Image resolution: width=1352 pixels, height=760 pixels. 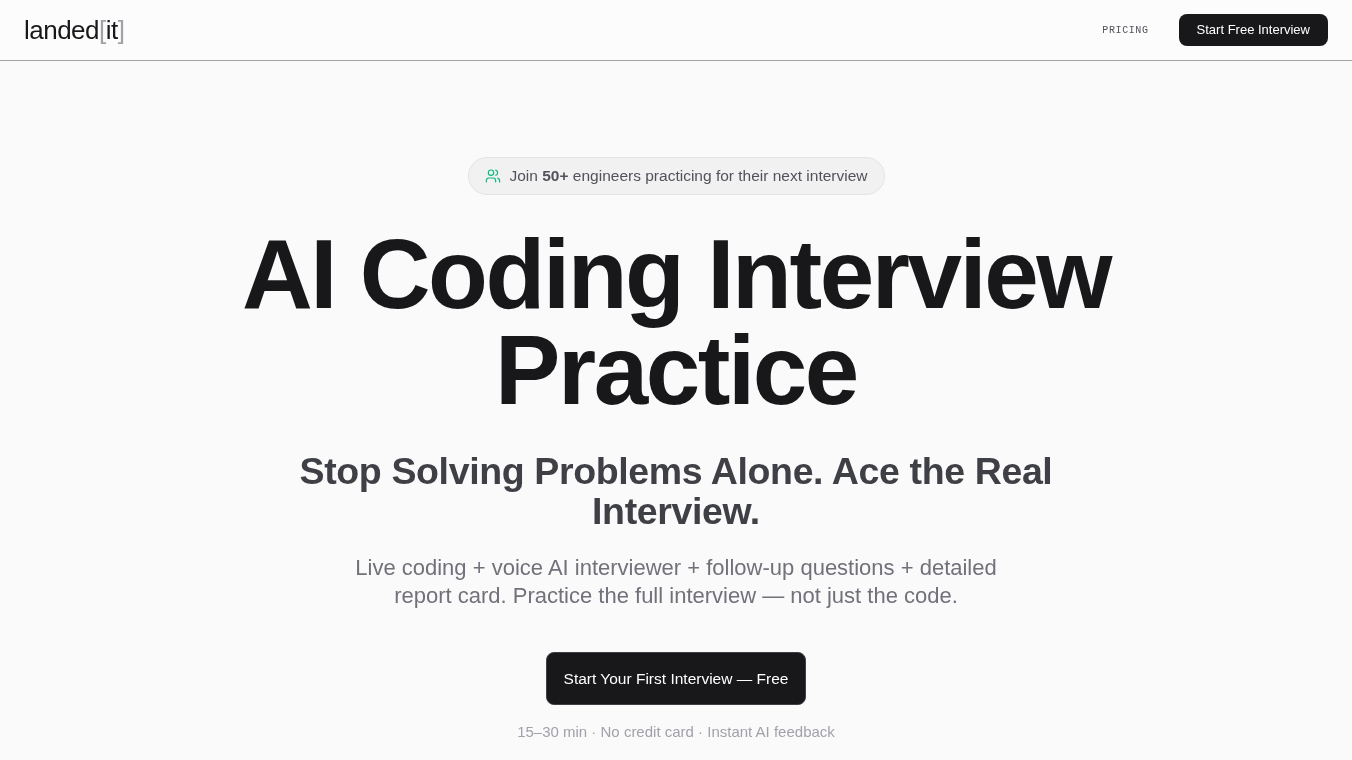 What do you see at coordinates (676, 732) in the screenshot?
I see `cta-note: 15–30 min · No credit card · Instant AI feedback` at bounding box center [676, 732].